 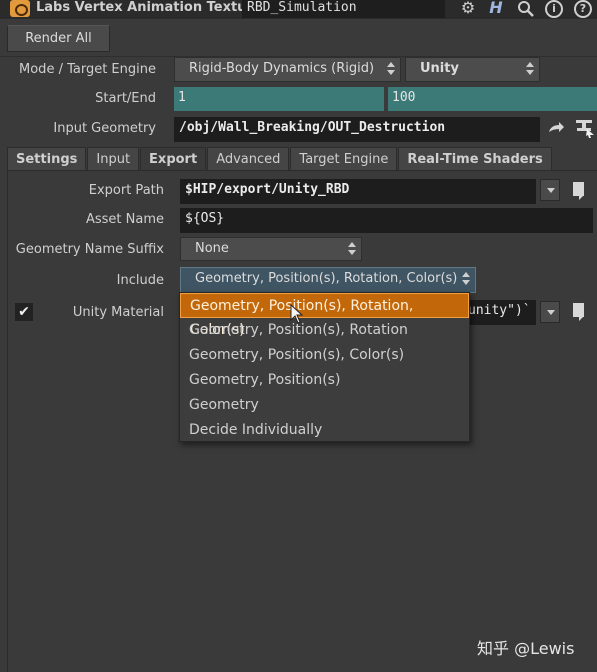 I want to click on jump-to-node-icon, so click(x=556, y=129).